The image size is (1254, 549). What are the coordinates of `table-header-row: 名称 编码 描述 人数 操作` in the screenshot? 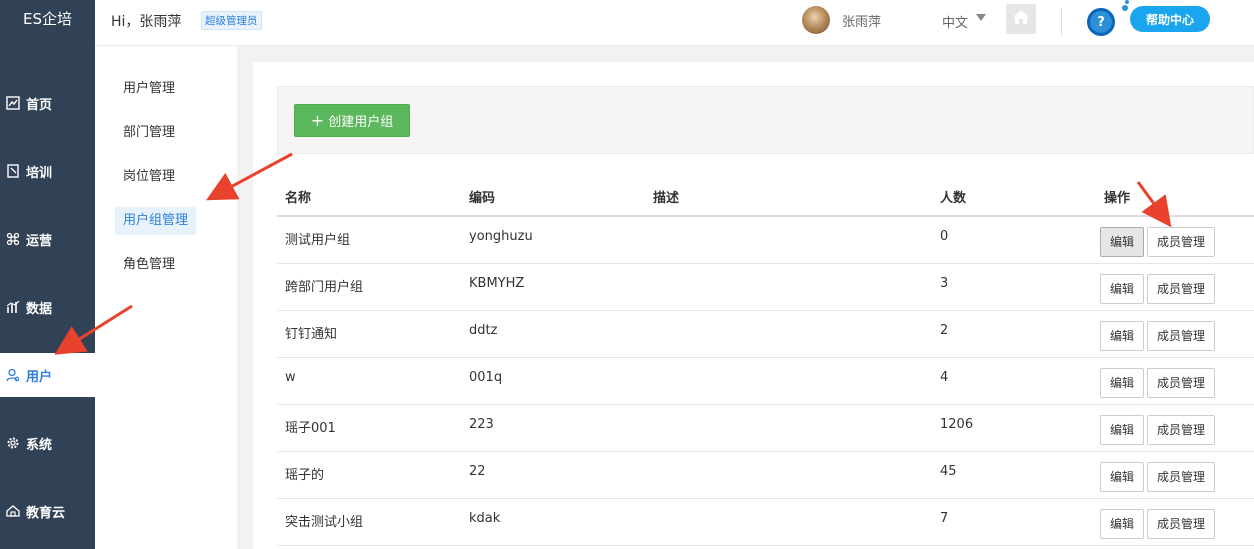 It's located at (765, 197).